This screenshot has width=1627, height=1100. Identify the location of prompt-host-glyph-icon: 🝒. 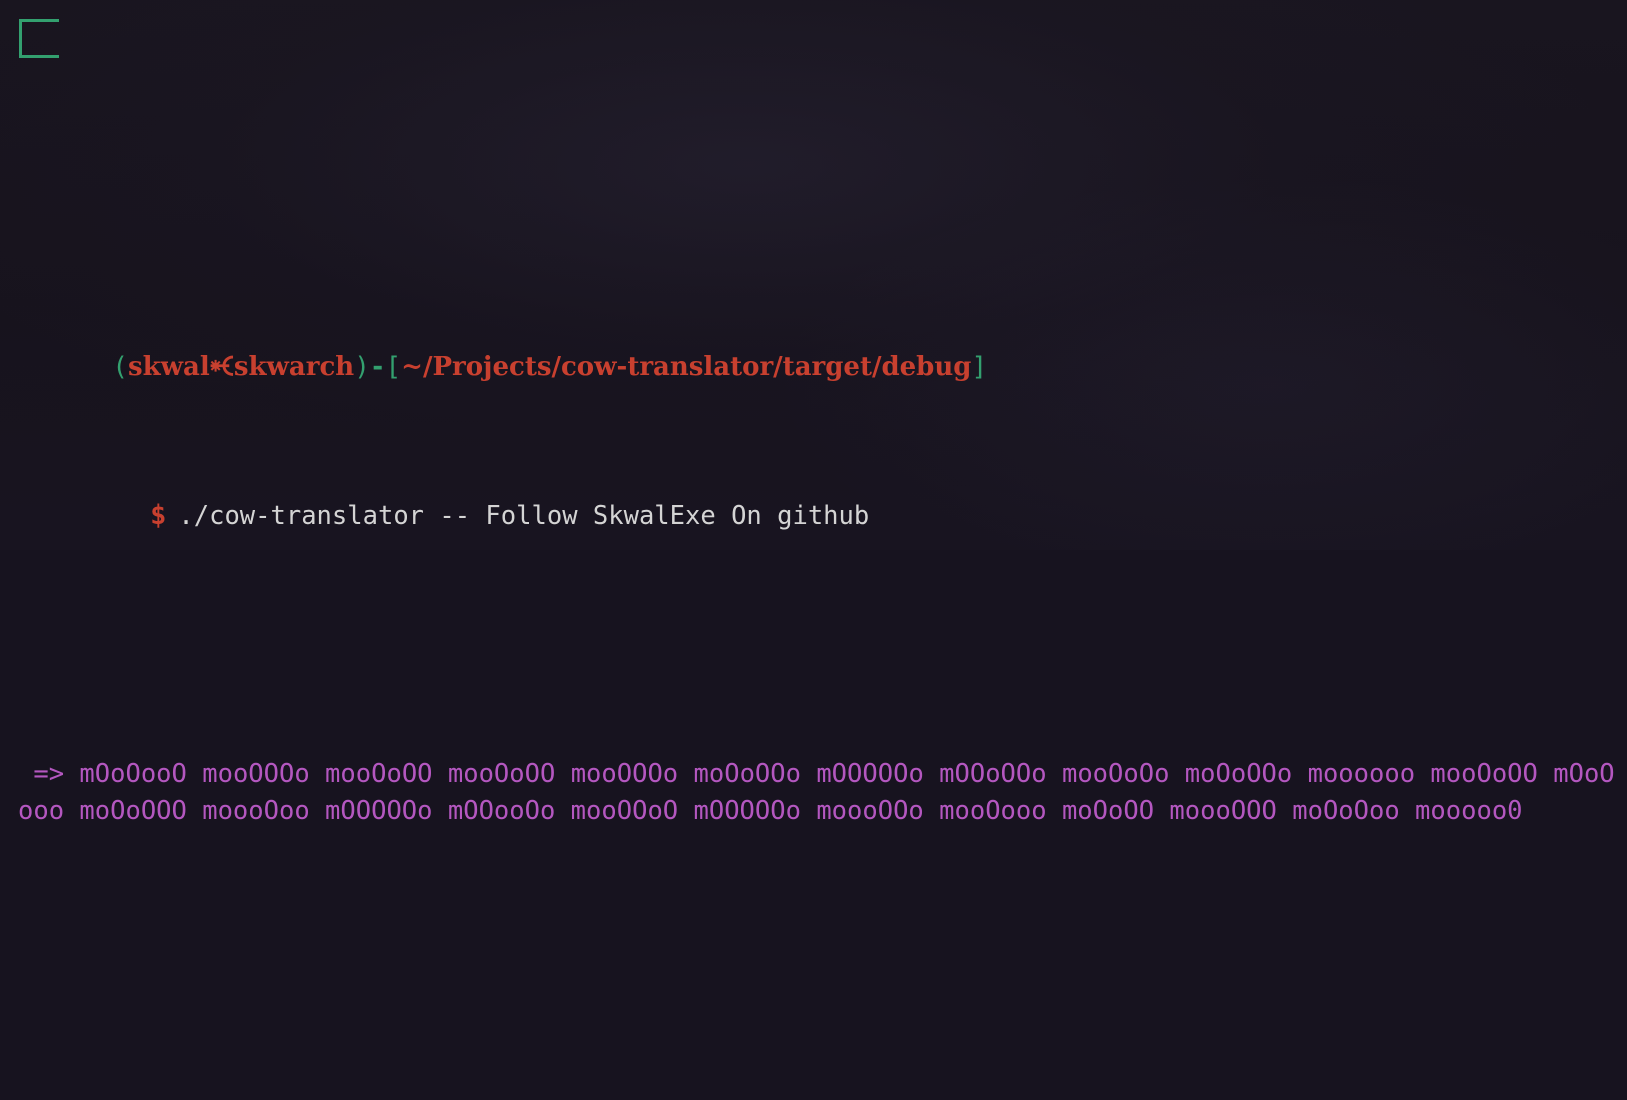
(221, 367).